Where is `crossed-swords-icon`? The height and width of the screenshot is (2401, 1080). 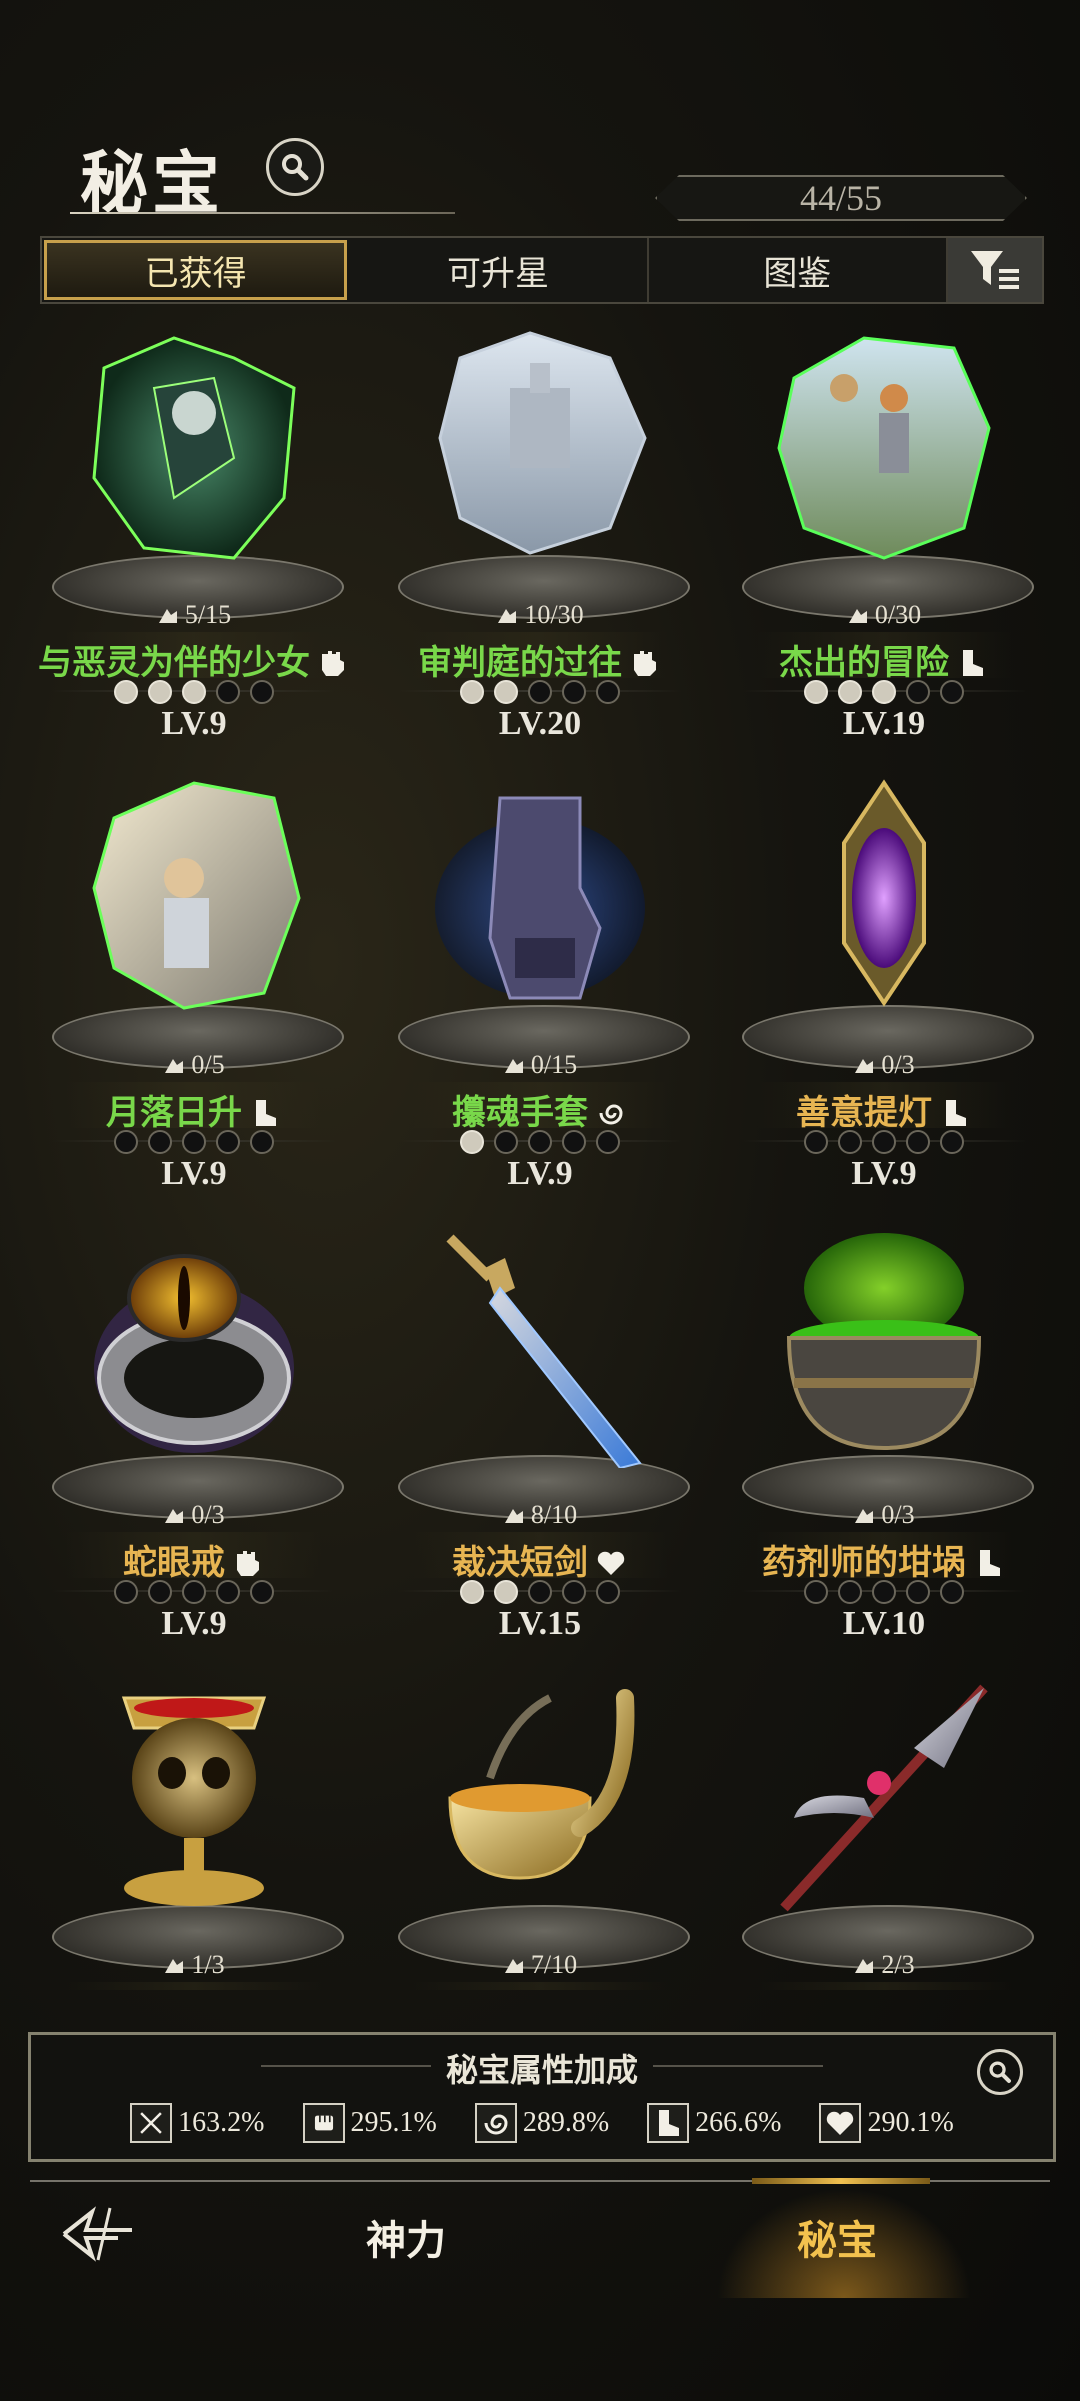
crossed-swords-icon is located at coordinates (151, 2123).